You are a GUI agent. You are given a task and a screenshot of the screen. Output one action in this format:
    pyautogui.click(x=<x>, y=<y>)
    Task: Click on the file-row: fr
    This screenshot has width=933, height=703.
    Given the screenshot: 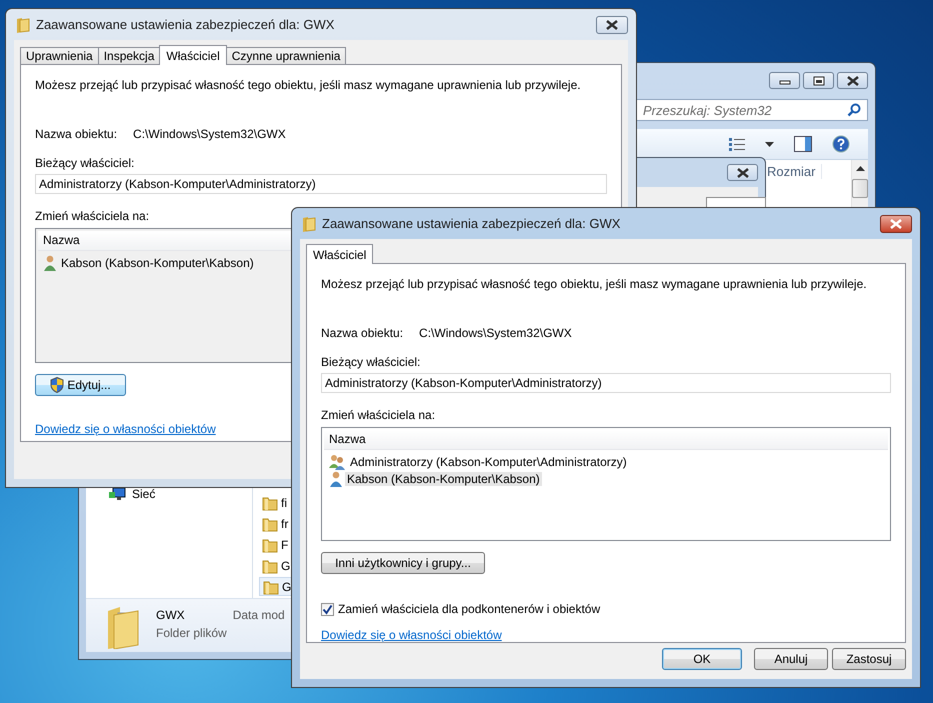 What is the action you would take?
    pyautogui.click(x=290, y=523)
    